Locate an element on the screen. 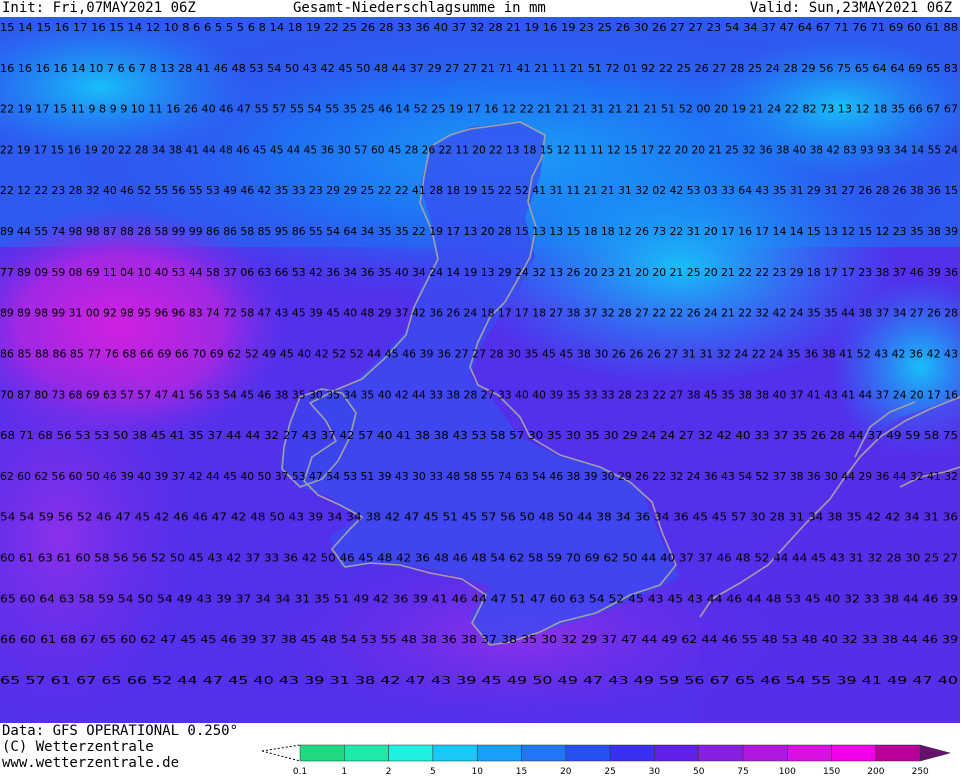  valid-time-label: Valid: Sun,23MAY2021 06Z is located at coordinates (850, 8).